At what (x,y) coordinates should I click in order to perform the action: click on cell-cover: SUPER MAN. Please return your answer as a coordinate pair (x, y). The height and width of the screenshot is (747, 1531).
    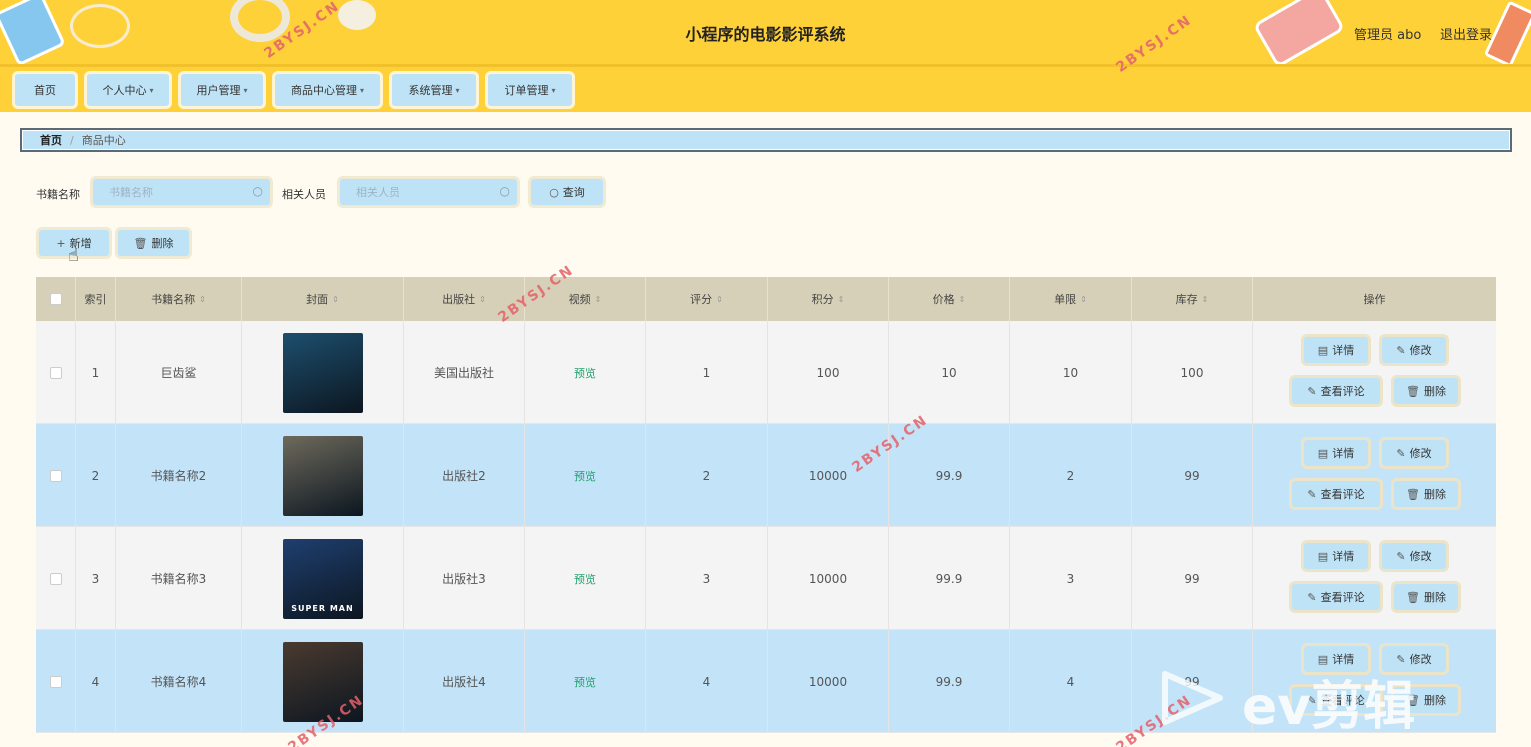
    Looking at the image, I should click on (323, 578).